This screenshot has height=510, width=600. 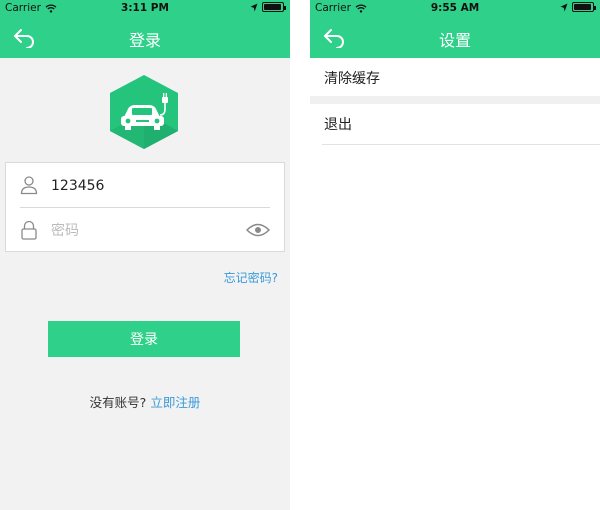 I want to click on login-form, so click(x=145, y=207).